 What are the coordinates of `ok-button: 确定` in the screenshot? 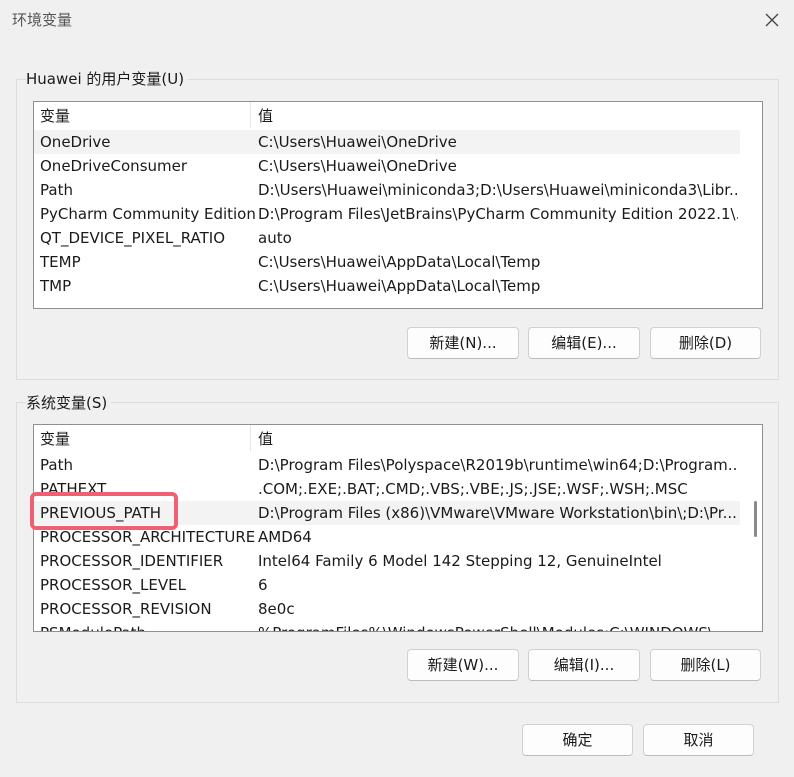 It's located at (577, 740).